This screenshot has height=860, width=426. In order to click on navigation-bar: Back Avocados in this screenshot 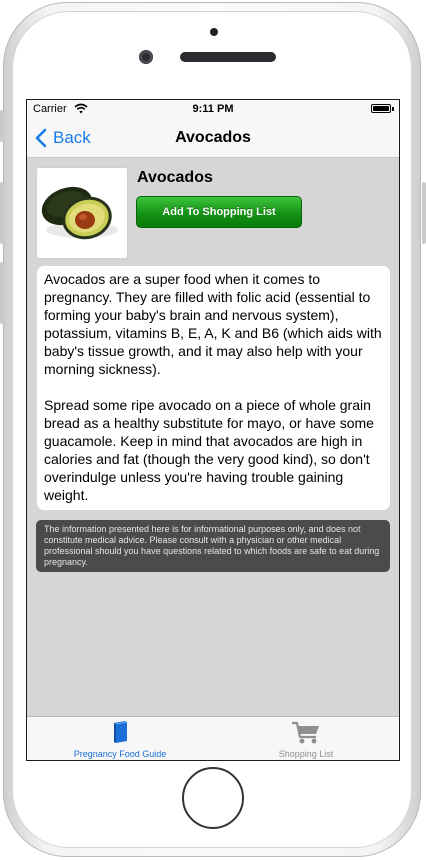, I will do `click(213, 138)`.